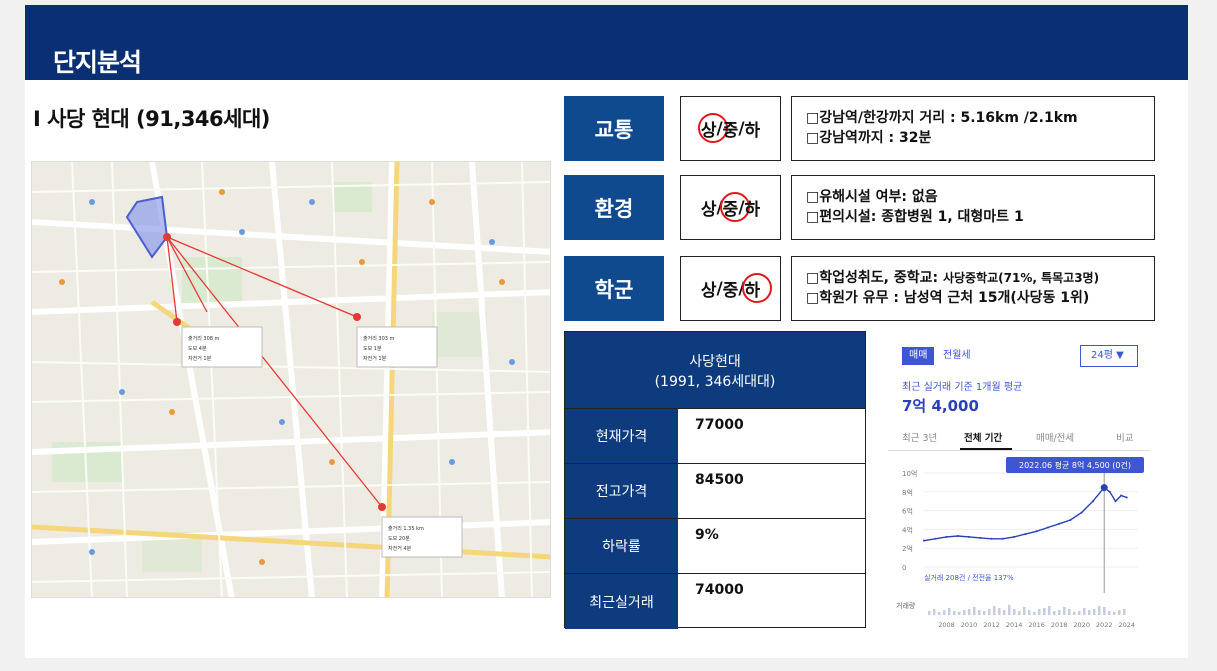  Describe the element at coordinates (940, 406) in the screenshot. I see `average-price: 7억 4,000` at that location.